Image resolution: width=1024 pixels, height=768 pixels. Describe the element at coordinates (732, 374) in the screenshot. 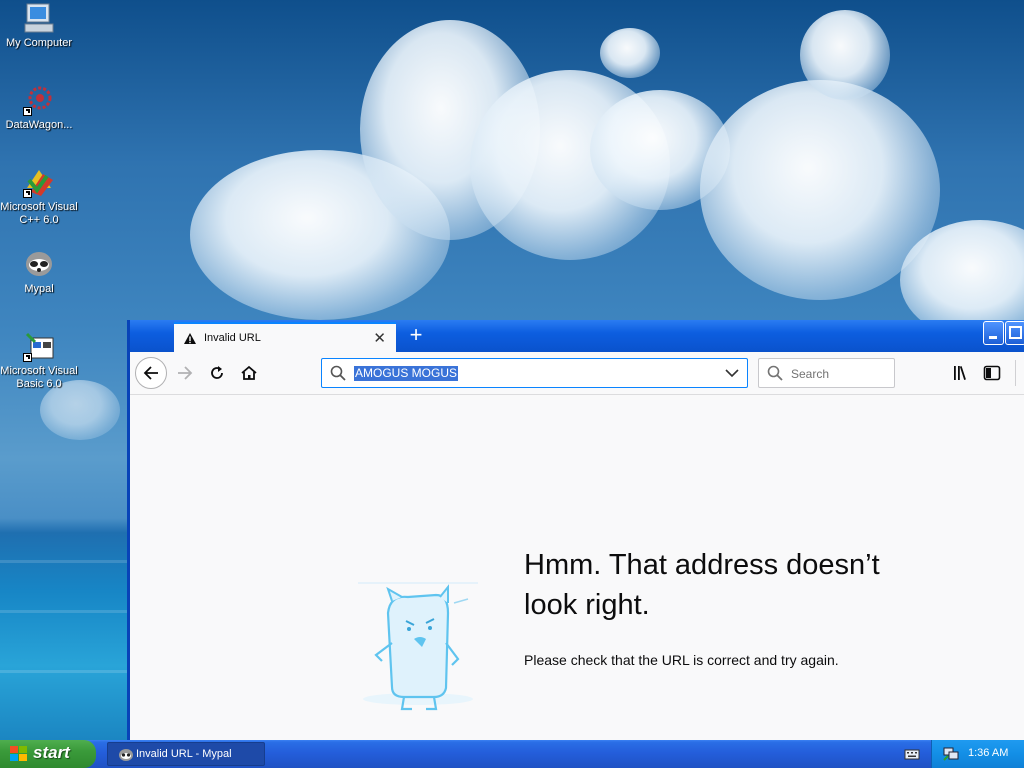

I see `chevron-down-icon` at that location.